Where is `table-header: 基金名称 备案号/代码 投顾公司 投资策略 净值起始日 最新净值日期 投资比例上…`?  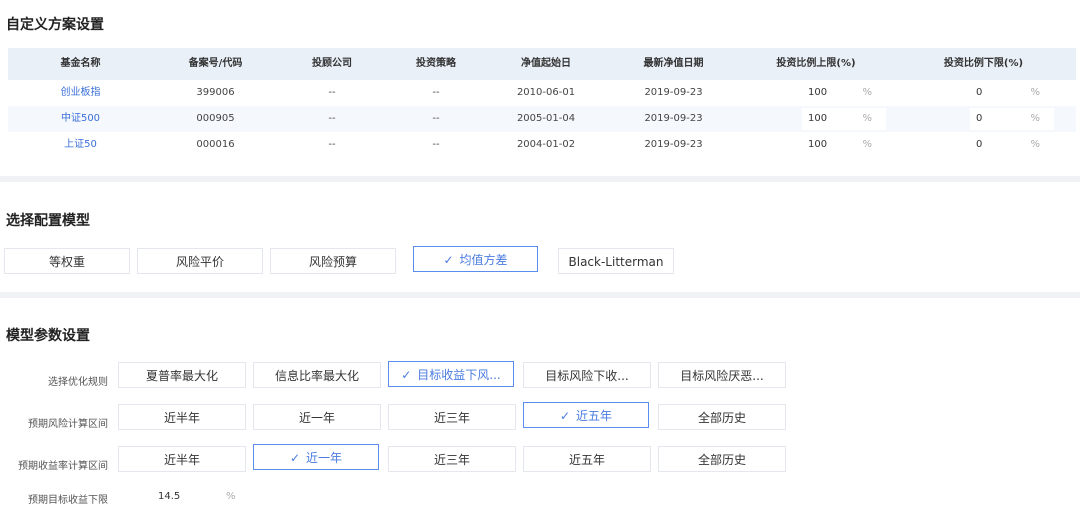 table-header: 基金名称 备案号/代码 投顾公司 投资策略 净值起始日 最新净值日期 投资比例上… is located at coordinates (542, 64).